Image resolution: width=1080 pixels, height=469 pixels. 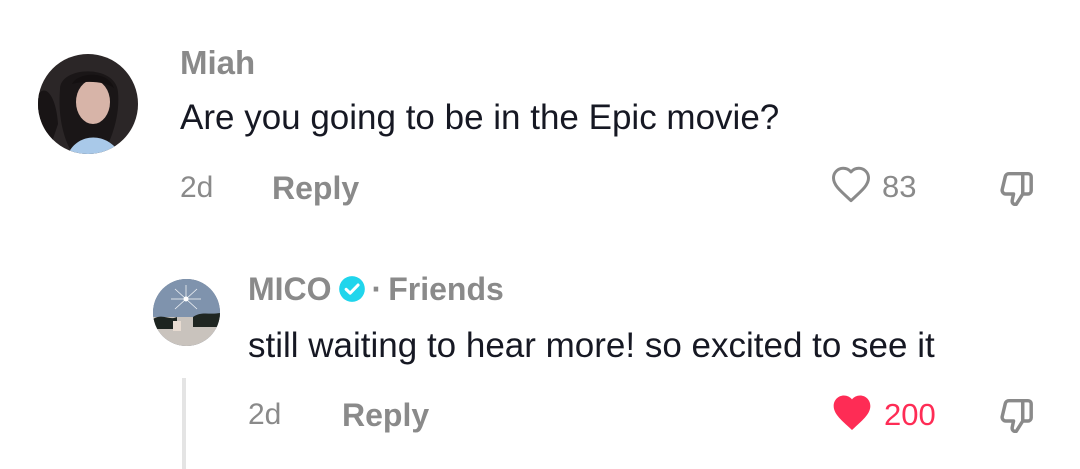 What do you see at coordinates (899, 186) in the screenshot?
I see `like-count: 83` at bounding box center [899, 186].